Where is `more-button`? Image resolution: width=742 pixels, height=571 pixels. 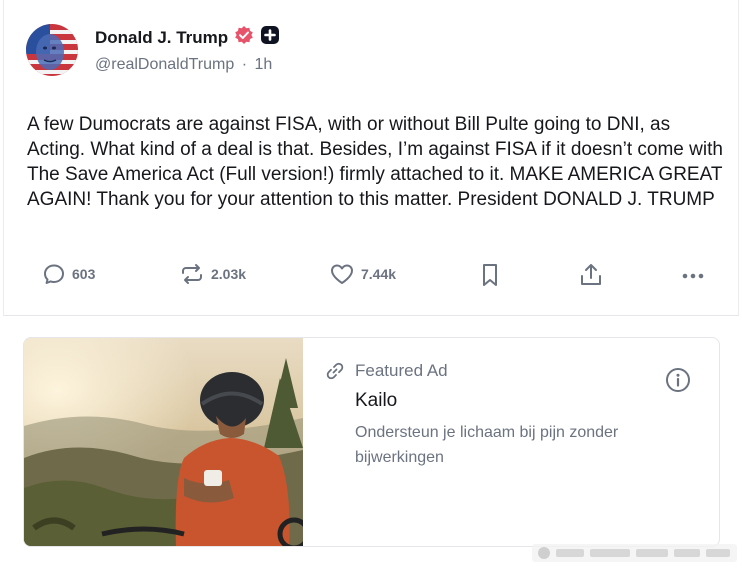 more-button is located at coordinates (693, 276).